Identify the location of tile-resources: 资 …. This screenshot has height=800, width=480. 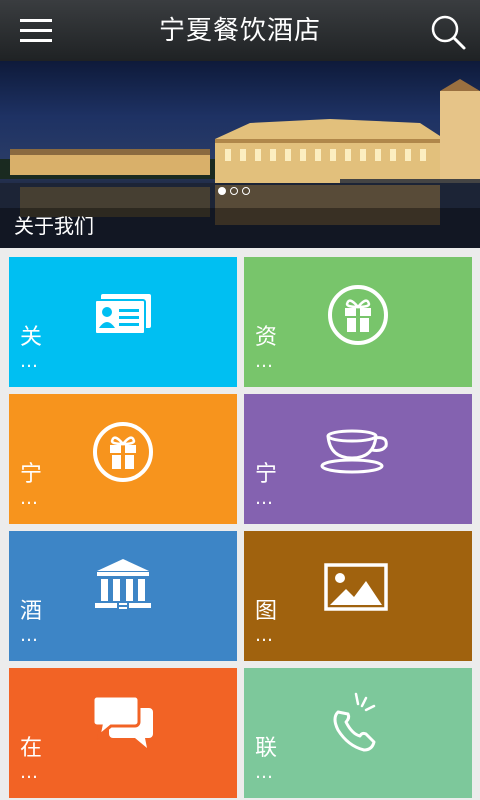
(358, 322).